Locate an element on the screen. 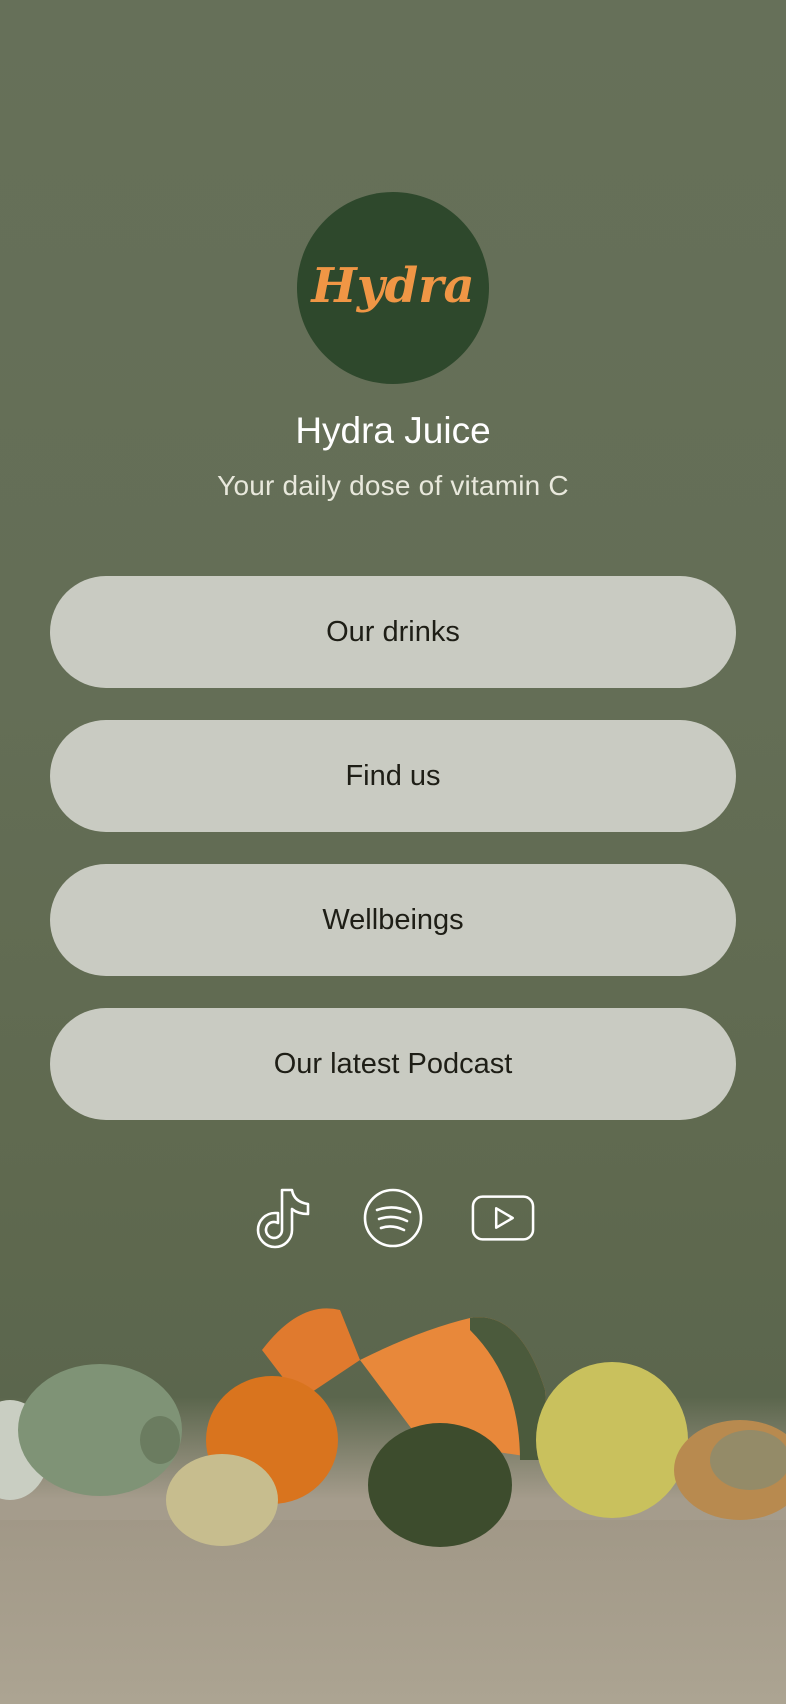  profile-avatar: Hydra is located at coordinates (393, 288).